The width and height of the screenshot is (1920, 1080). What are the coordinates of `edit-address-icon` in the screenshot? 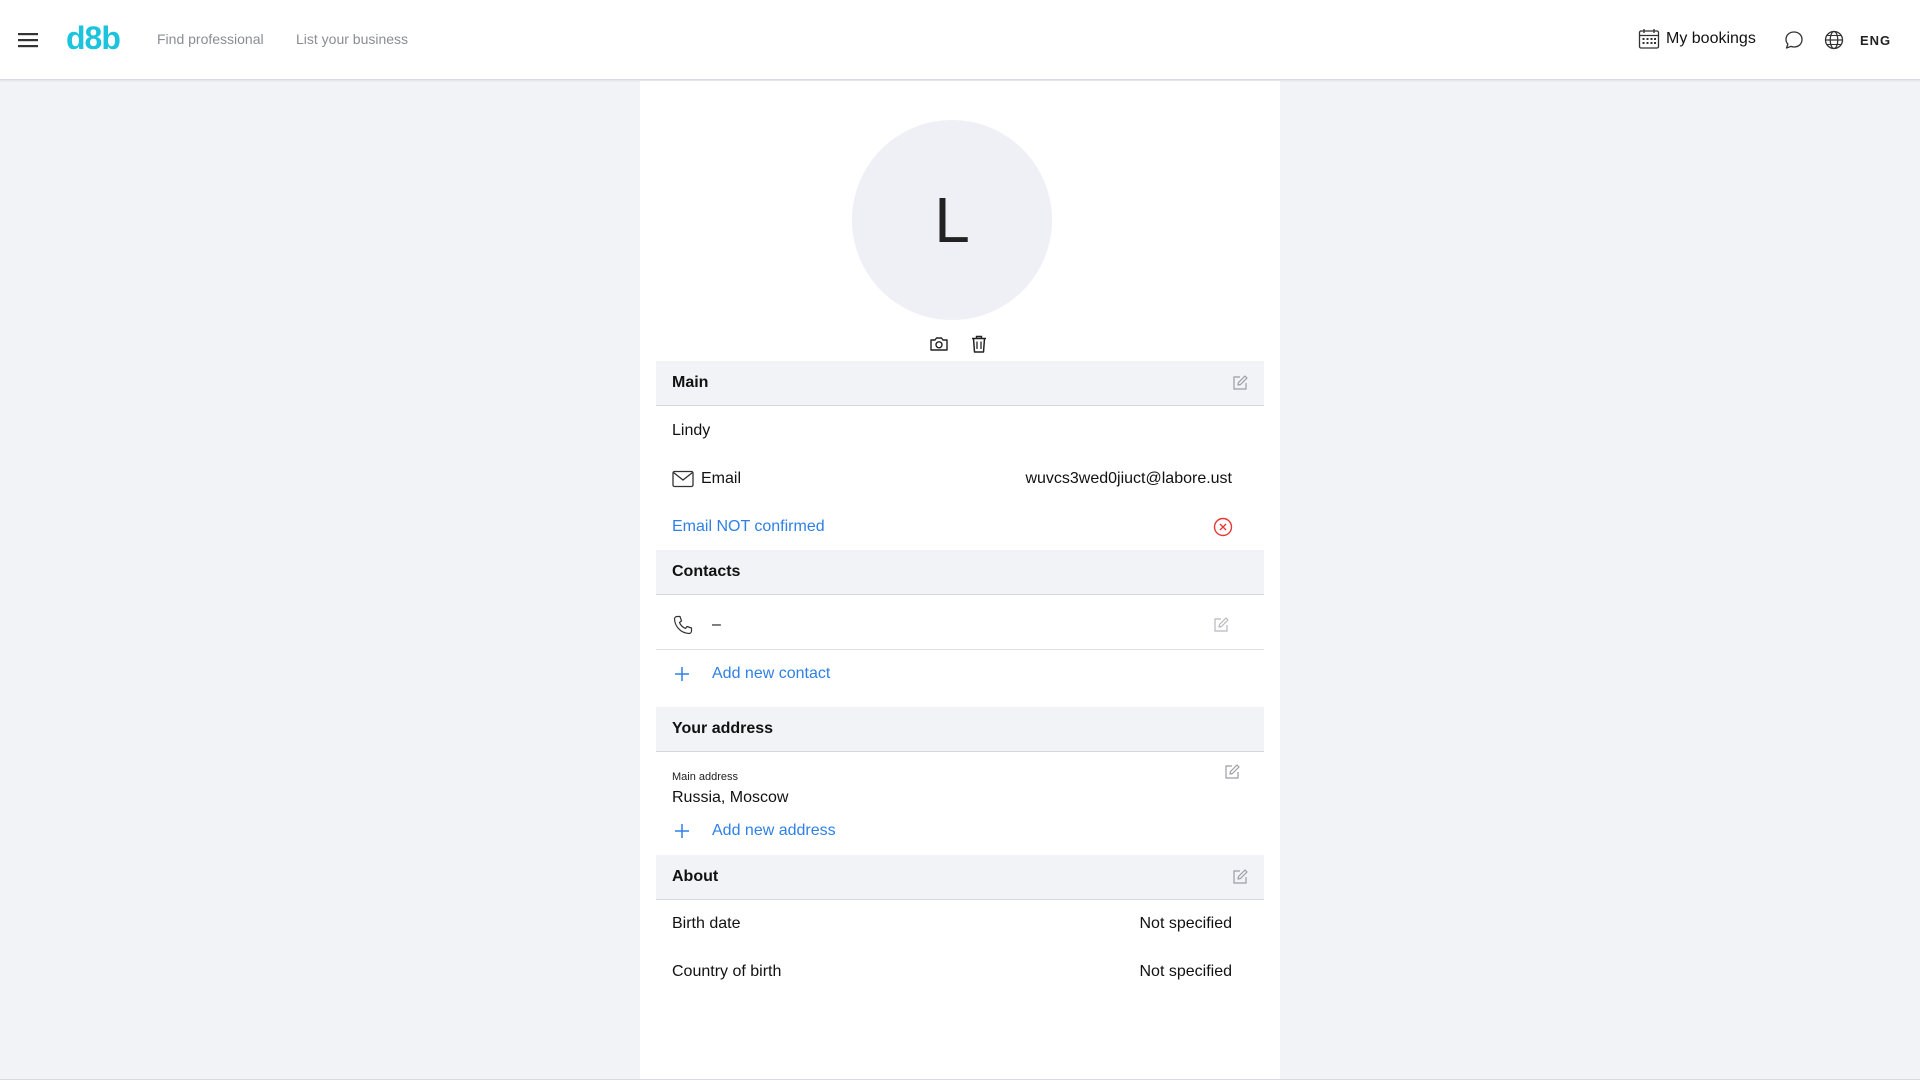 It's located at (1232, 772).